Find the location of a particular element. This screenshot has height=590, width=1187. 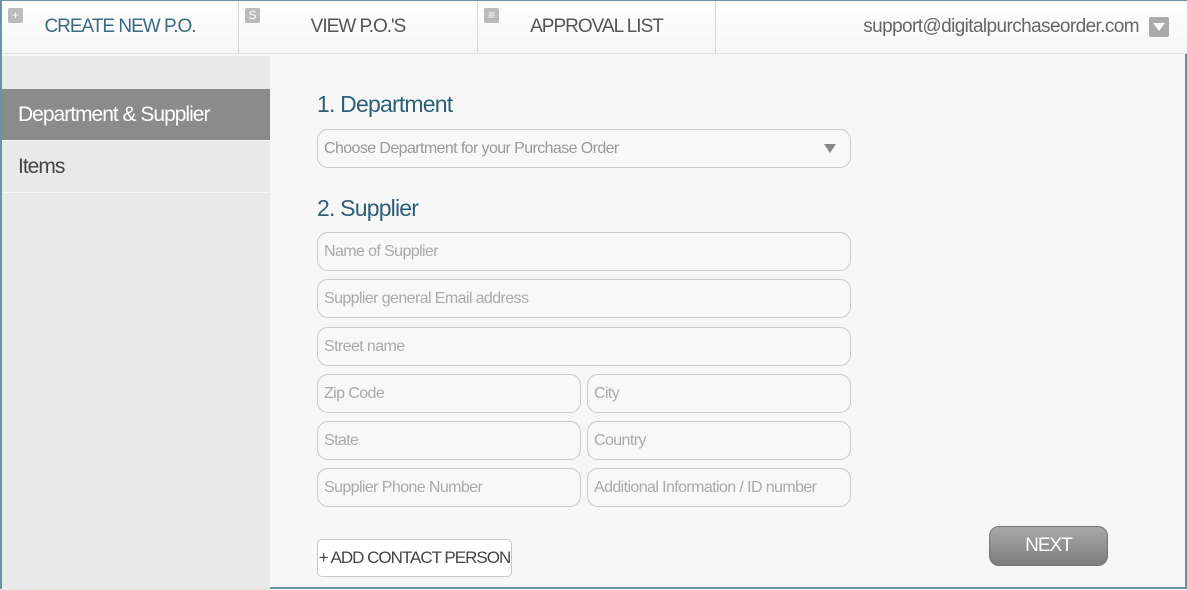

dollar-icon: S is located at coordinates (252, 15).